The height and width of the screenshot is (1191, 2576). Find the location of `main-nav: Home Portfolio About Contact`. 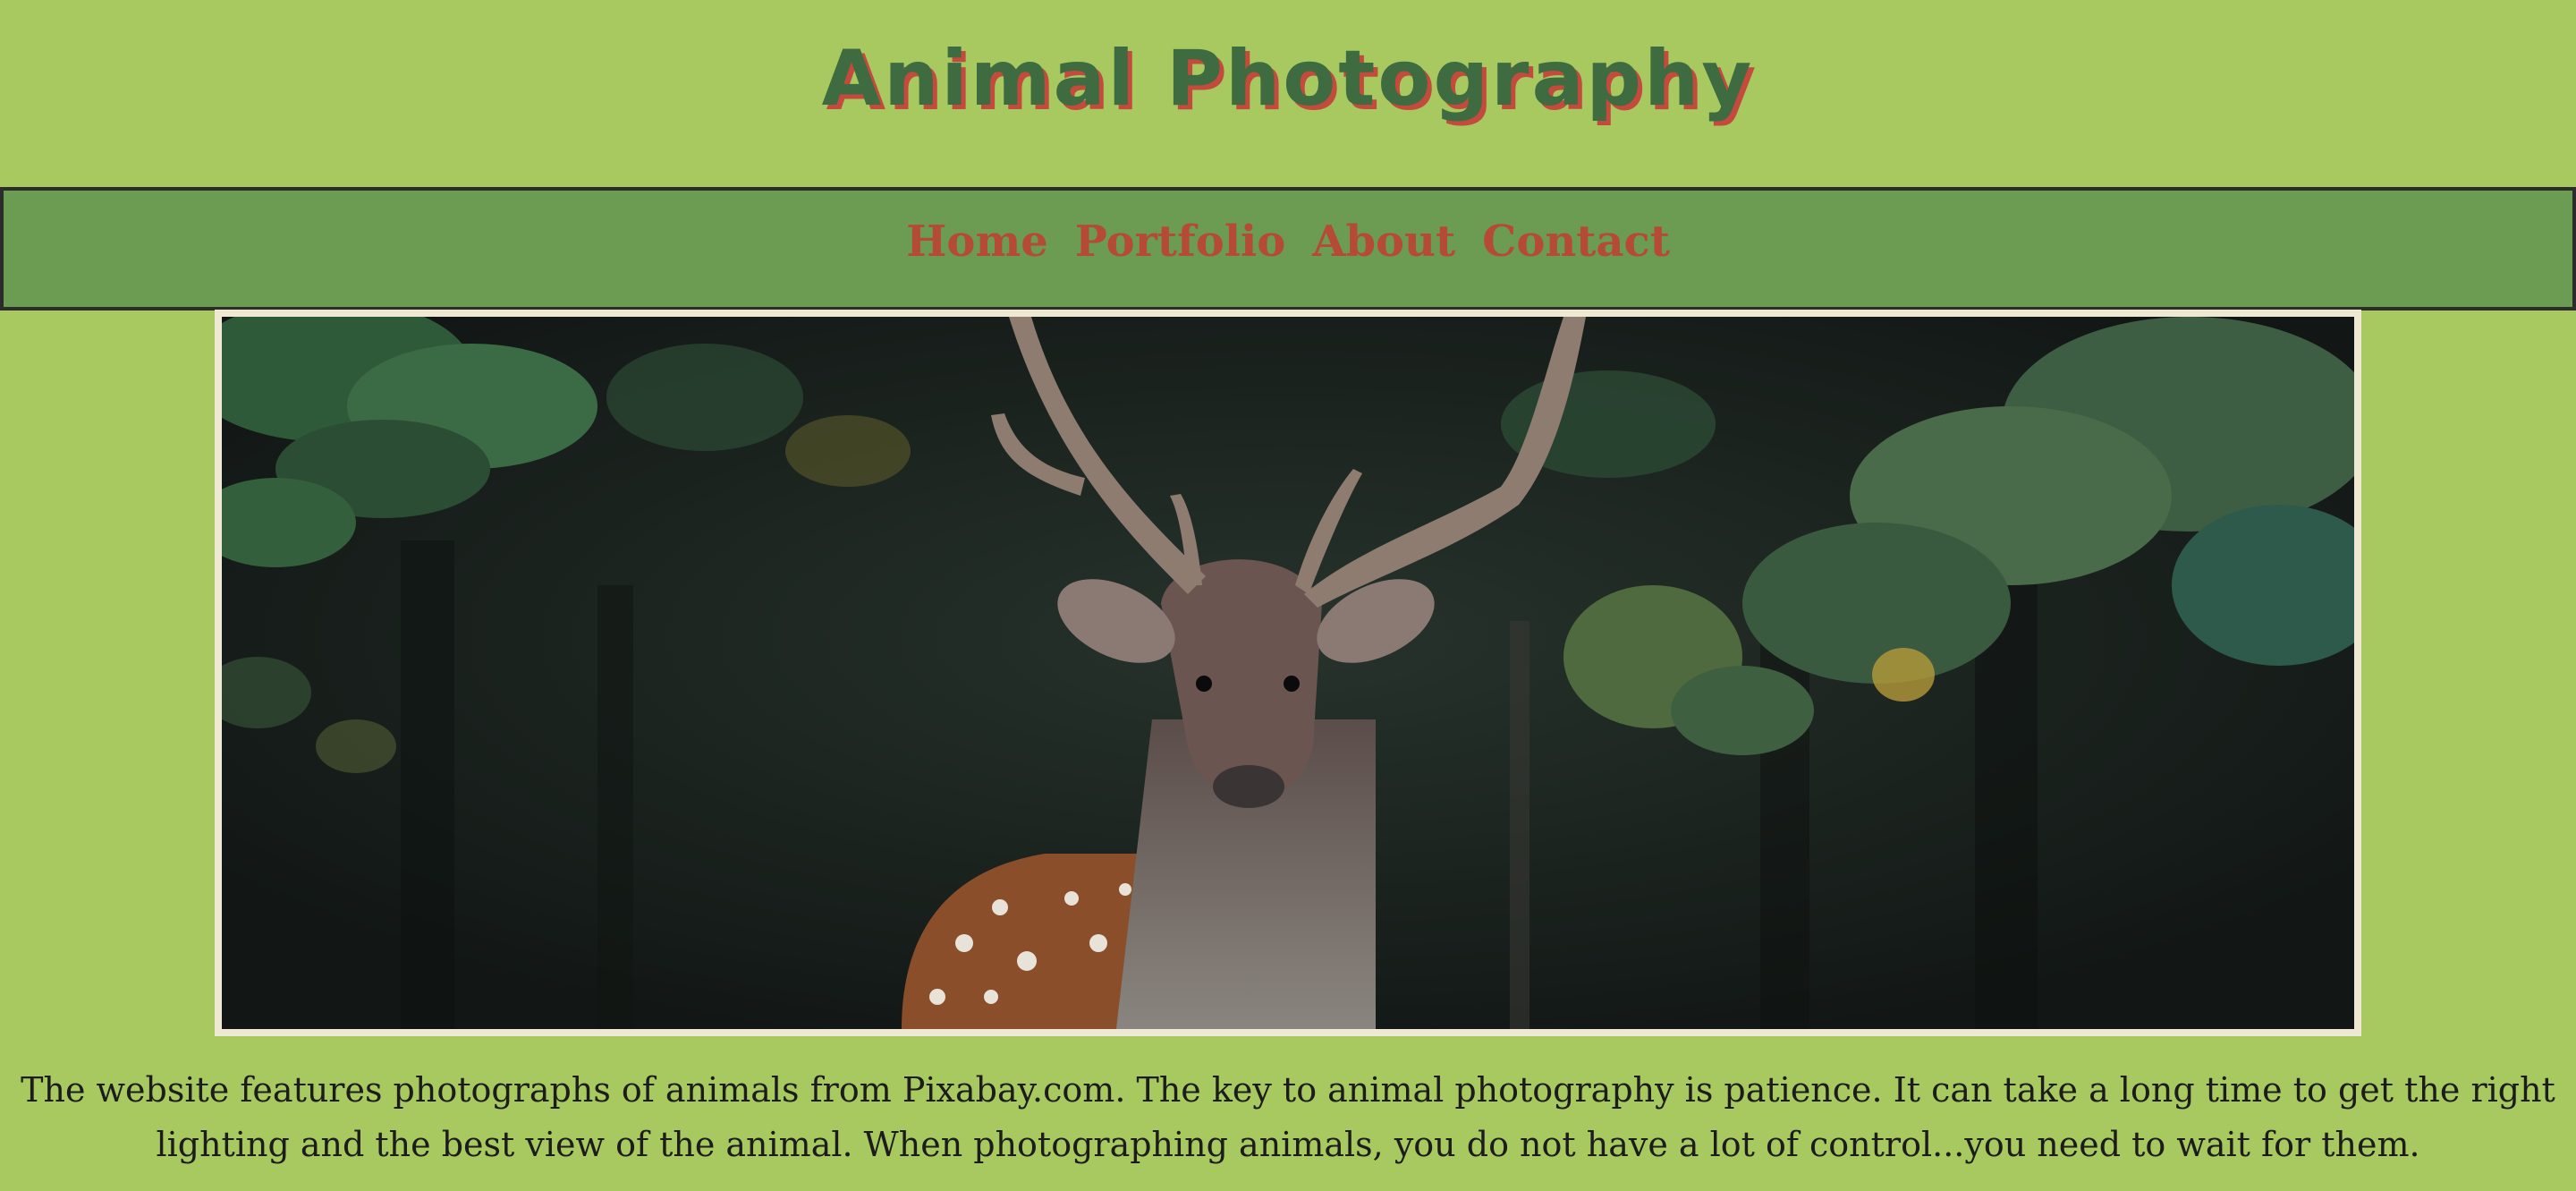

main-nav: Home Portfolio About Contact is located at coordinates (1288, 249).